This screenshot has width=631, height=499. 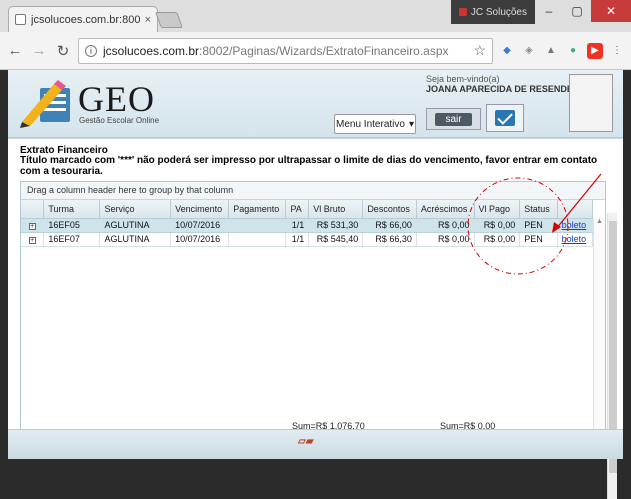 I want to click on minimize-button: –, so click(x=549, y=11).